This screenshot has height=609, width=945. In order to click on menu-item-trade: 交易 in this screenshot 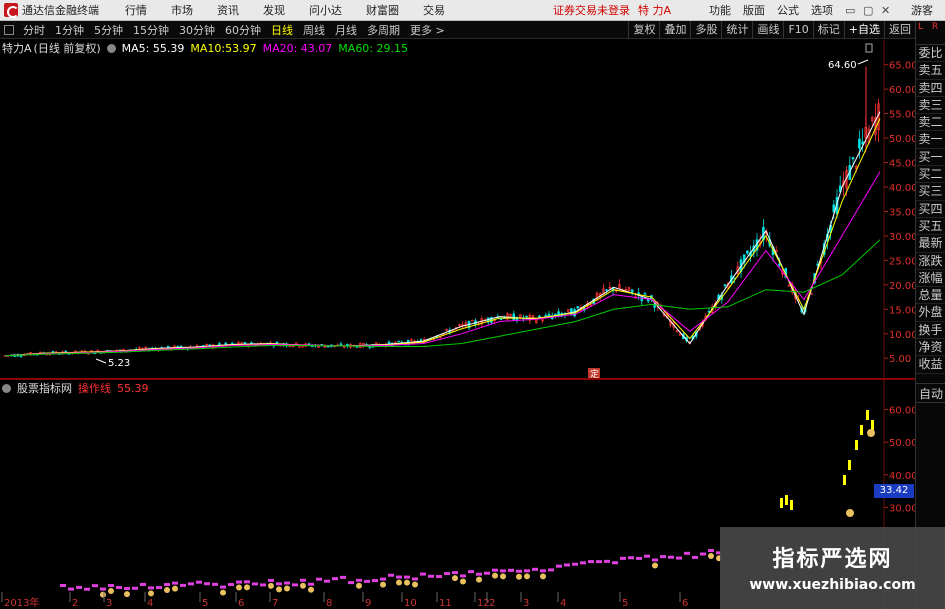, I will do `click(434, 10)`.